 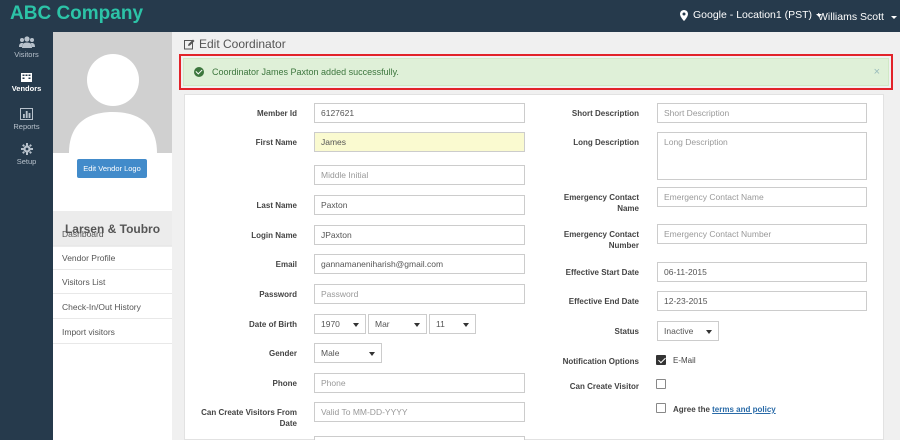 I want to click on status-select: Inactive, so click(x=688, y=331).